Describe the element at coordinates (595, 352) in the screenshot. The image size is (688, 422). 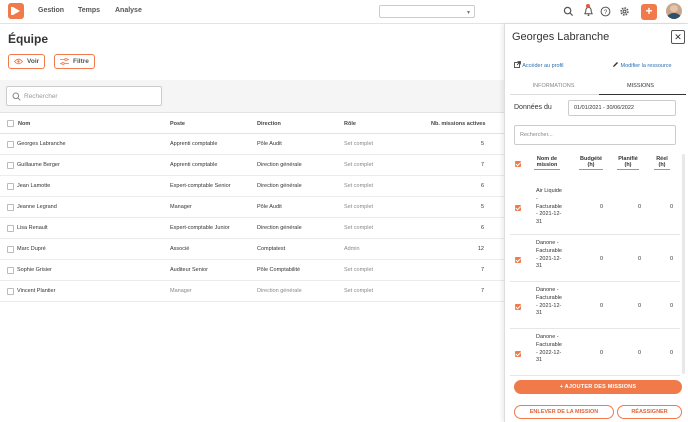
I see `mission-row: Danone - Facturable - 2022-12-31 0 0 0` at that location.